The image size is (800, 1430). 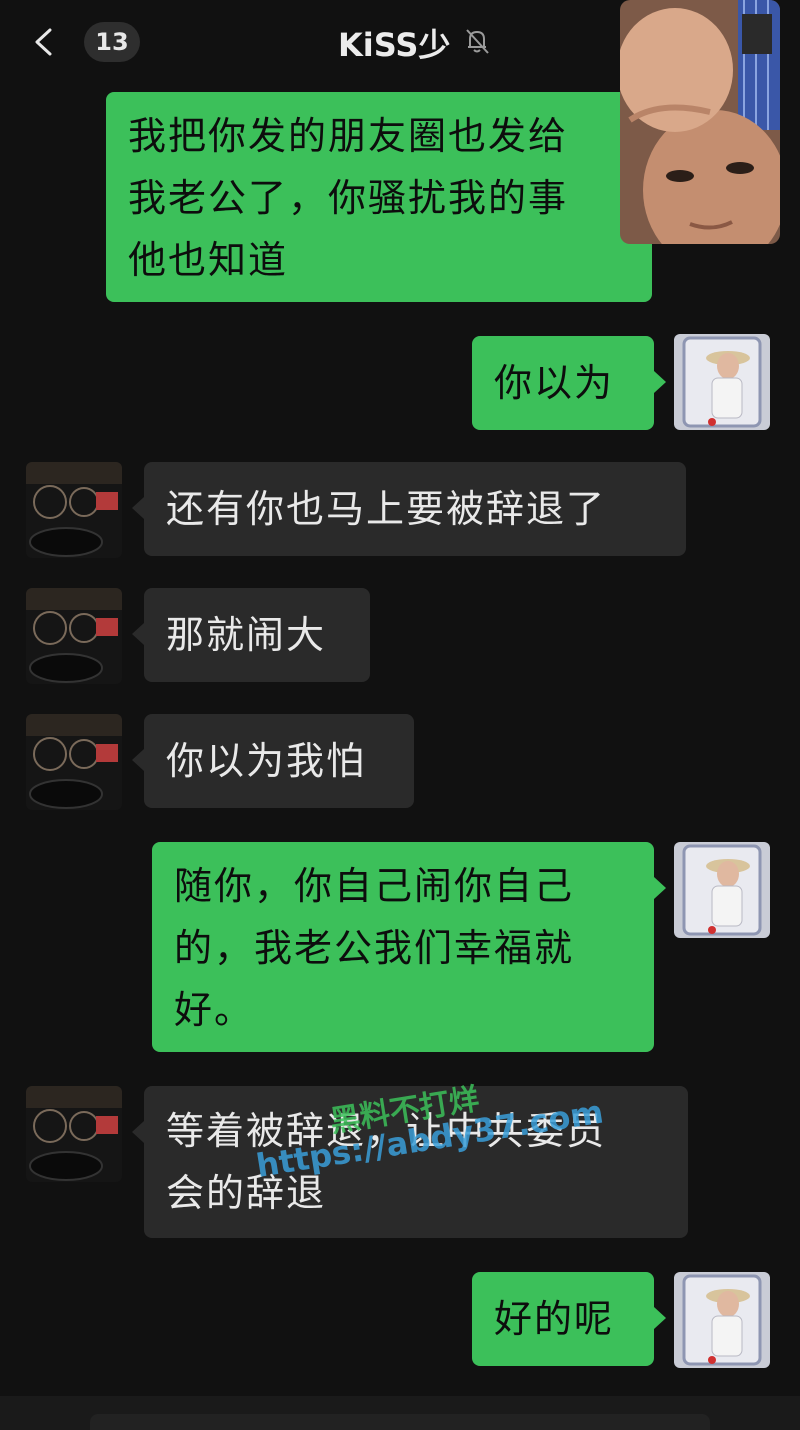 What do you see at coordinates (400, 1422) in the screenshot?
I see `message-input` at bounding box center [400, 1422].